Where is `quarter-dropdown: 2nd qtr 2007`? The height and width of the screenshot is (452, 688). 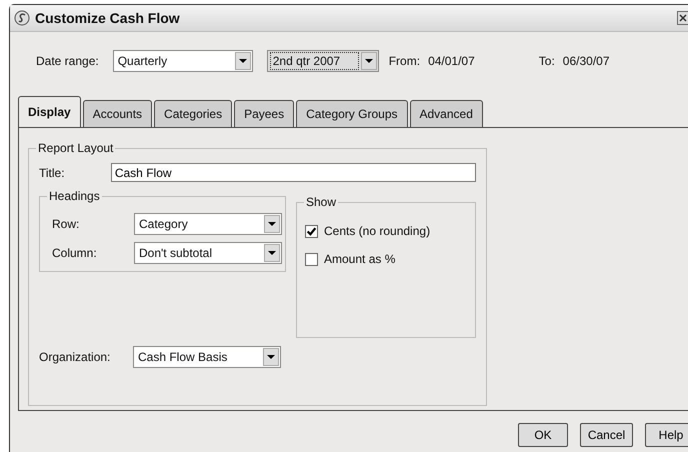 quarter-dropdown: 2nd qtr 2007 is located at coordinates (322, 61).